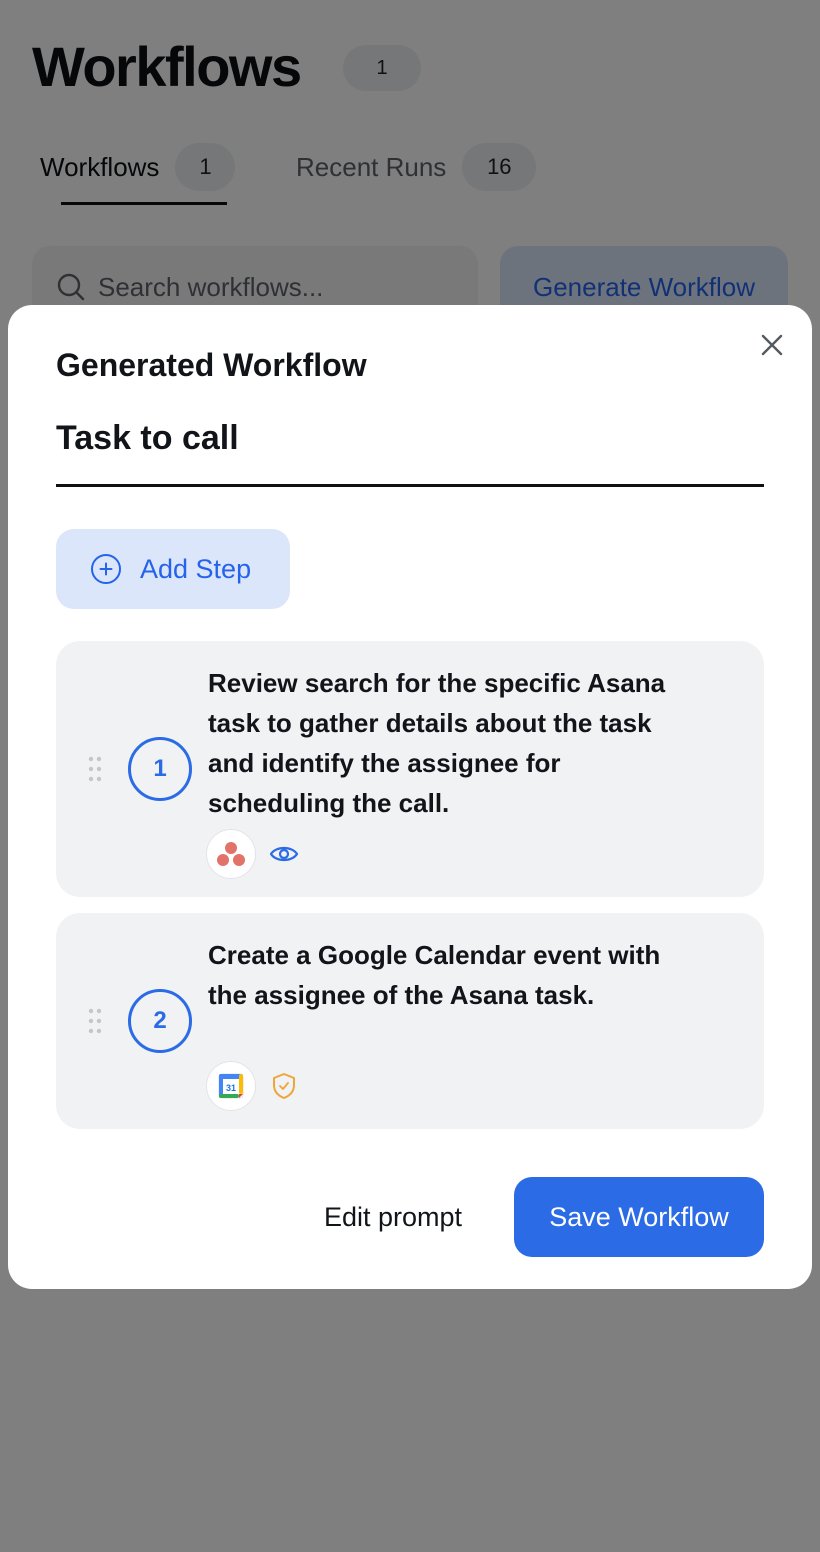 Image resolution: width=820 pixels, height=1552 pixels. I want to click on asana-app-badge, so click(231, 854).